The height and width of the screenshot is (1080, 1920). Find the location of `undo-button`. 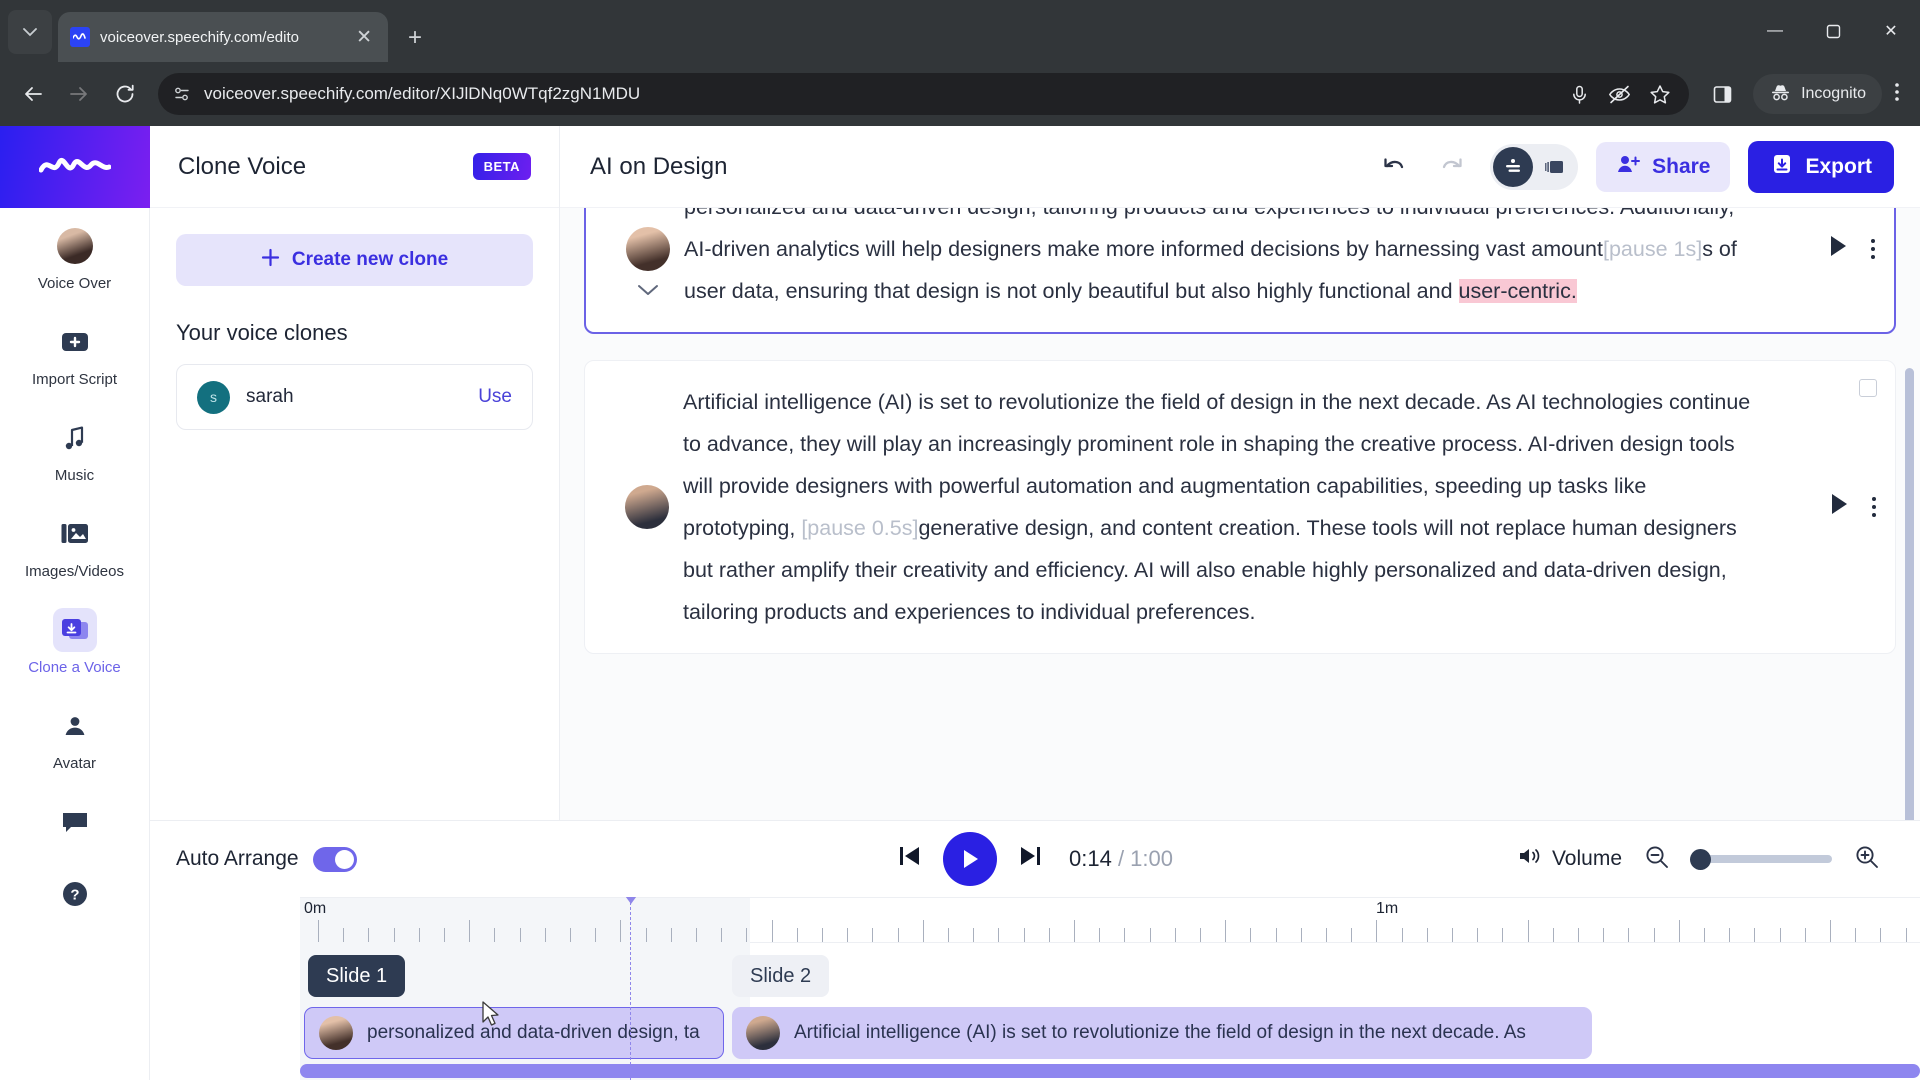

undo-button is located at coordinates (1394, 167).